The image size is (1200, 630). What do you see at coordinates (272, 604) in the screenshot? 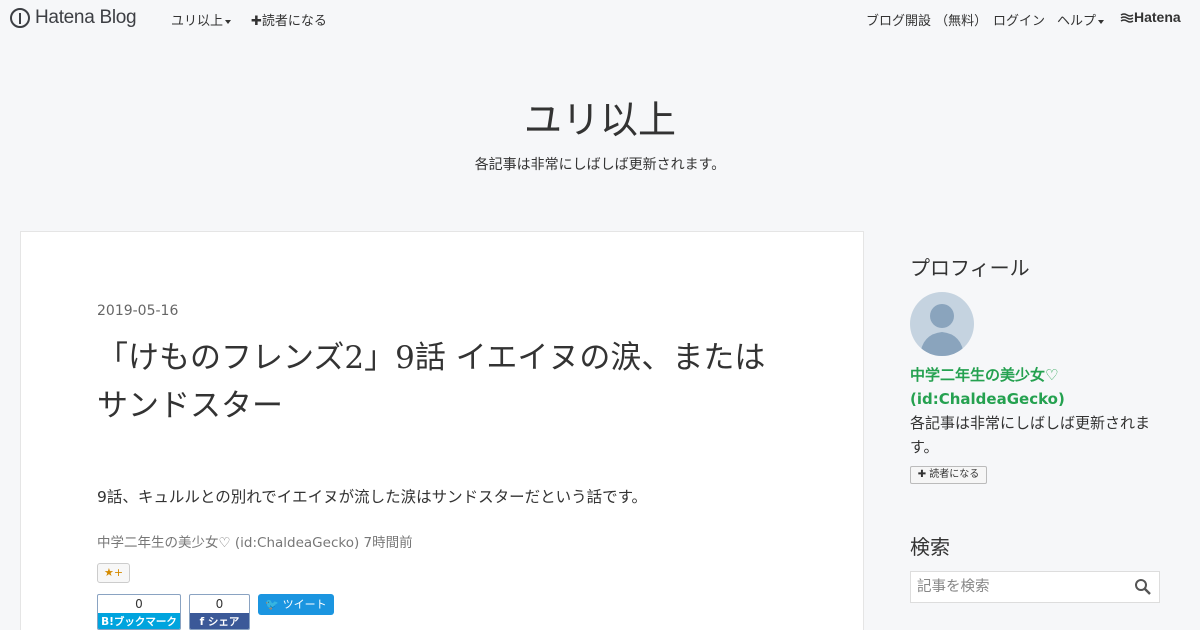
I see `twitter-bird-icon: 🐦` at bounding box center [272, 604].